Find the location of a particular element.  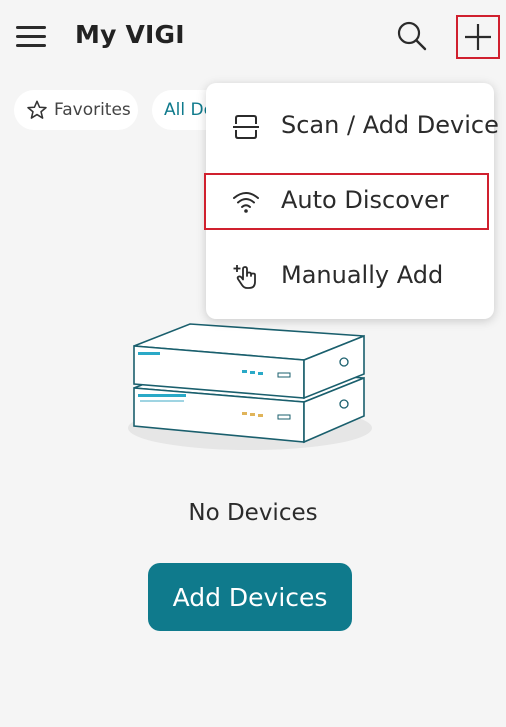

favorites-filter-chip: Favorites is located at coordinates (76, 110).